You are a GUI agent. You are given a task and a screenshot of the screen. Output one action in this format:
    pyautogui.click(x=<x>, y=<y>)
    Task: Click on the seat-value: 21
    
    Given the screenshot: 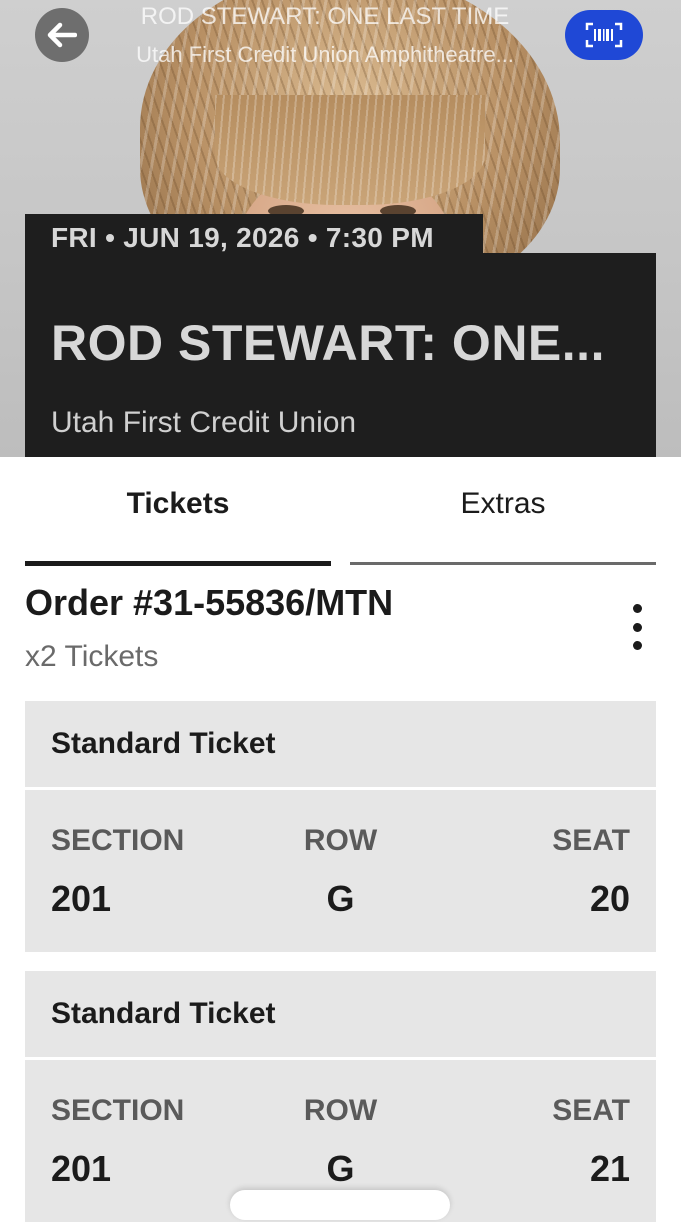 What is the action you would take?
    pyautogui.click(x=609, y=1168)
    